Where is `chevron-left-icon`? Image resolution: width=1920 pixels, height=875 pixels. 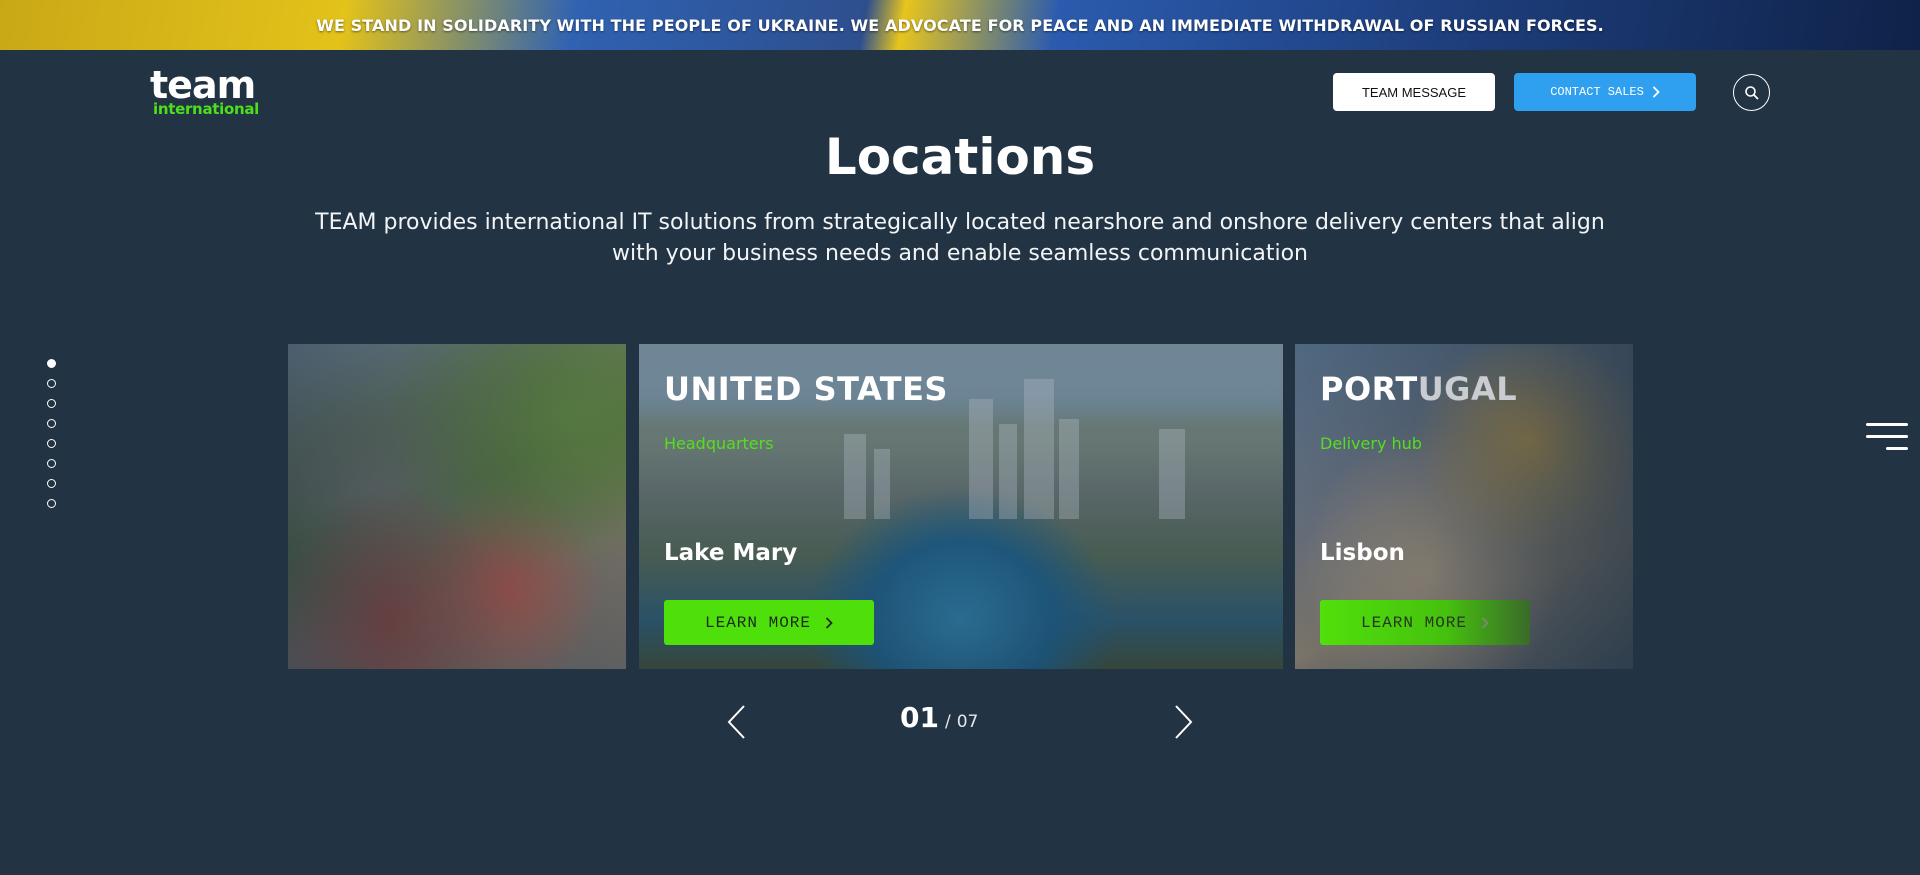
chevron-left-icon is located at coordinates (736, 722).